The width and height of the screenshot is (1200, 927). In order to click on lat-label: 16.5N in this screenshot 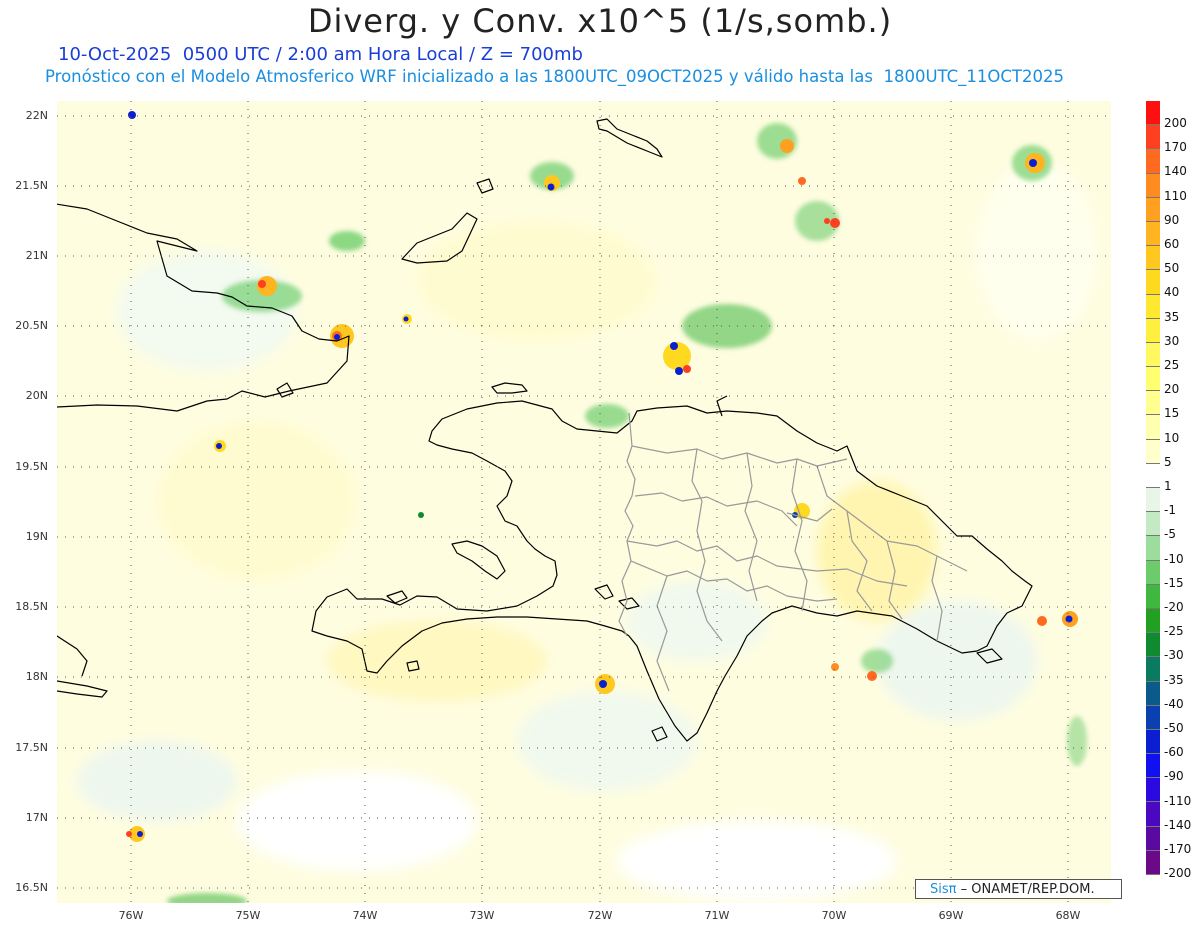, I will do `click(31, 887)`.